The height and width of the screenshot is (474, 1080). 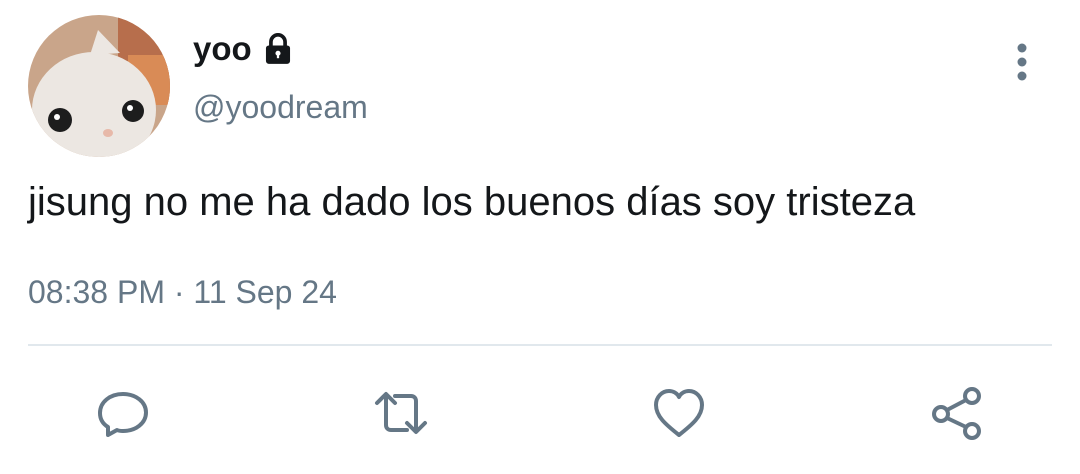 I want to click on author-handle: @yoodream, so click(x=280, y=107).